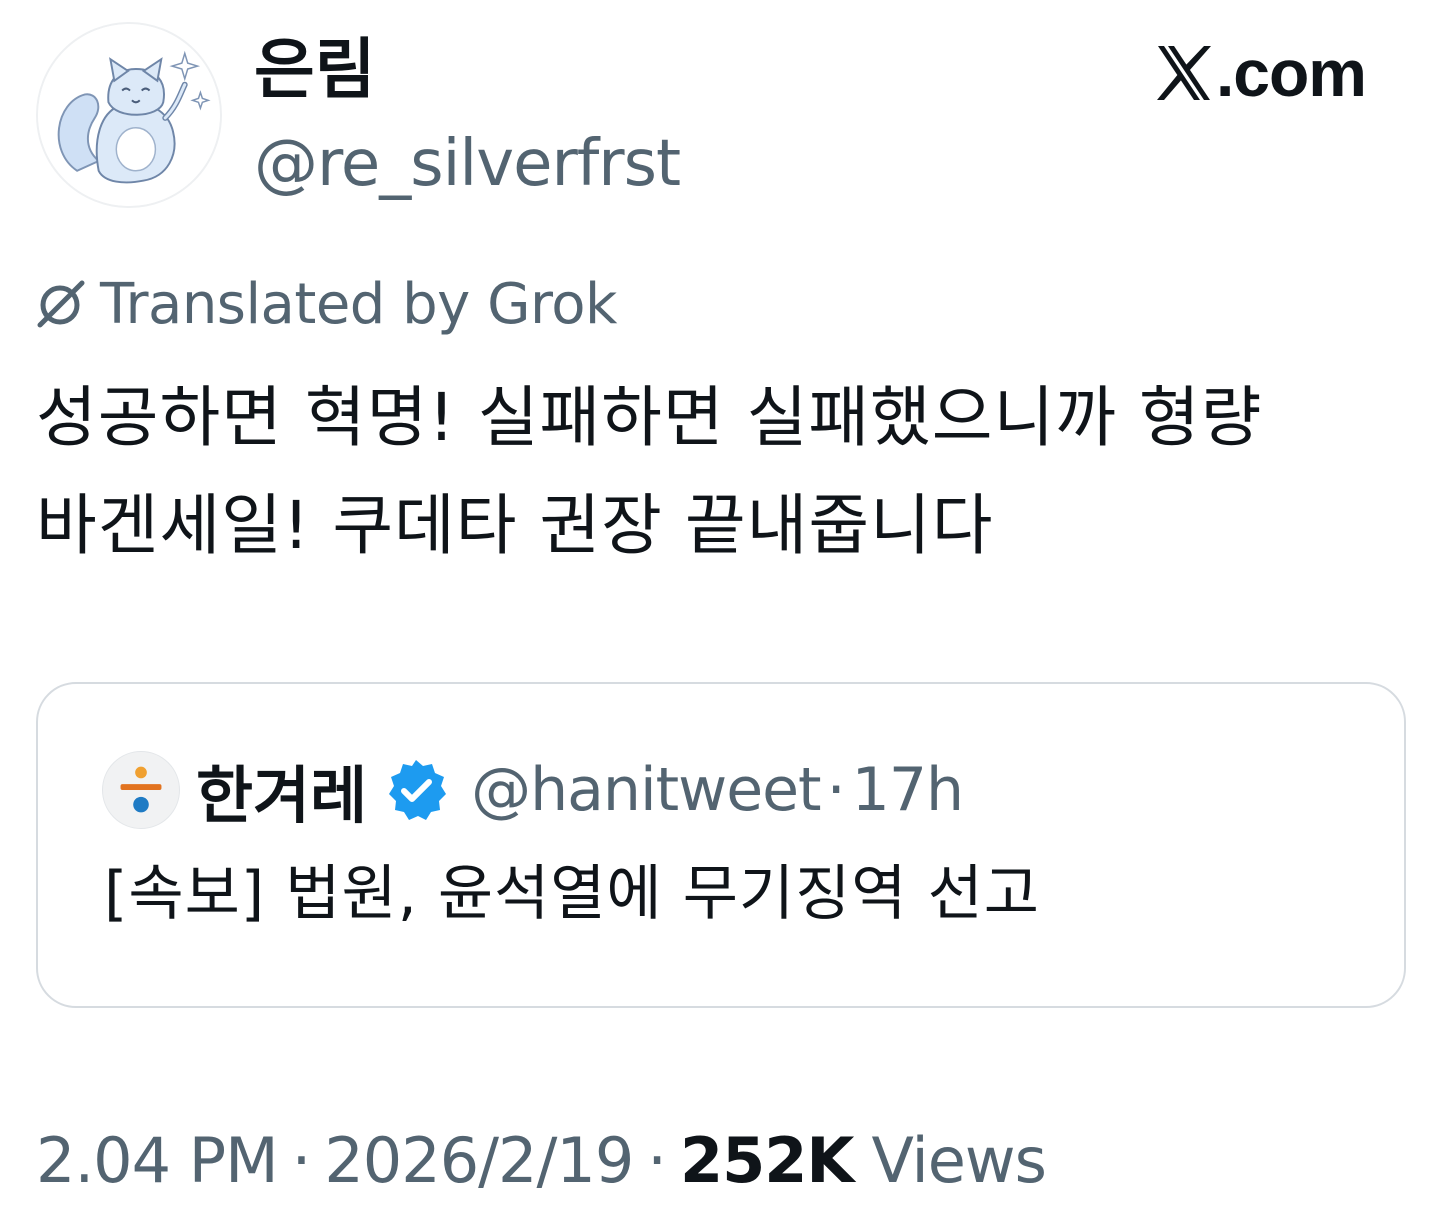 Image resolution: width=1442 pixels, height=1225 pixels. Describe the element at coordinates (908, 790) in the screenshot. I see `quoted-timestamp: 17h` at that location.